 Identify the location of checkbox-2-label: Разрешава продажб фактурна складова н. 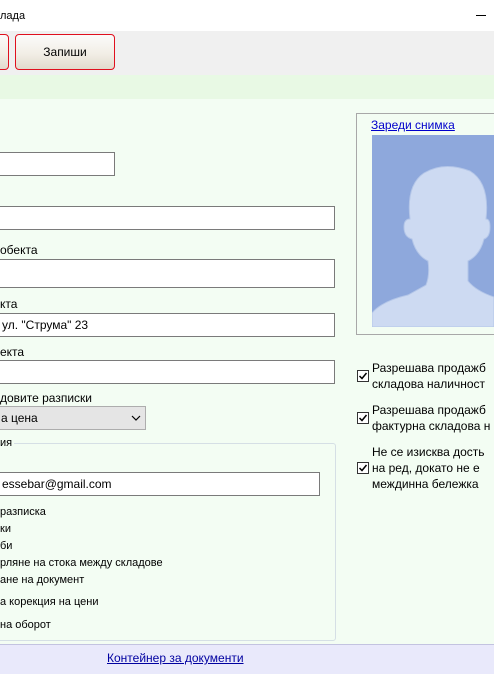
(431, 418).